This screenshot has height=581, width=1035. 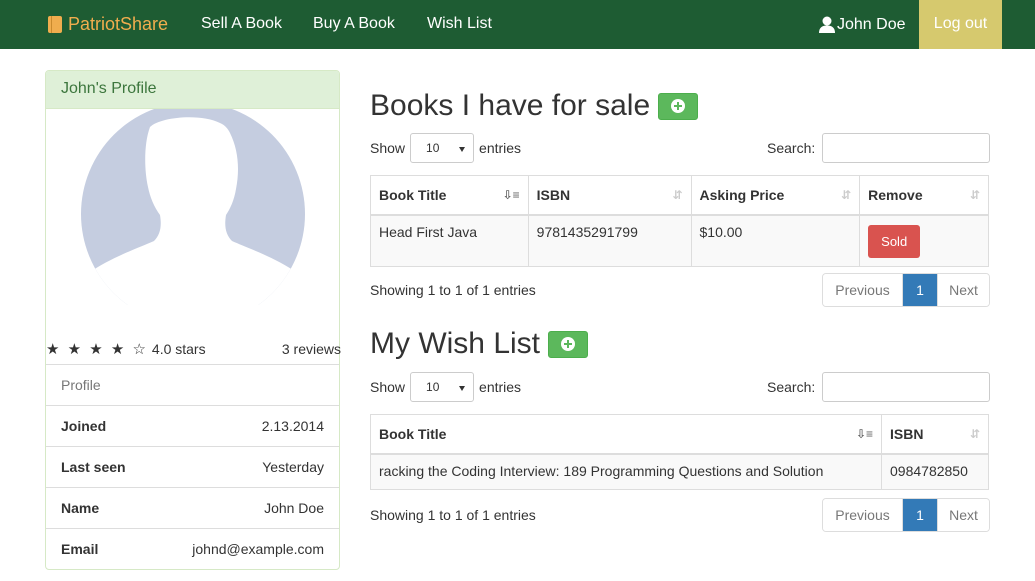 What do you see at coordinates (906, 148) in the screenshot?
I see `sale-search-input` at bounding box center [906, 148].